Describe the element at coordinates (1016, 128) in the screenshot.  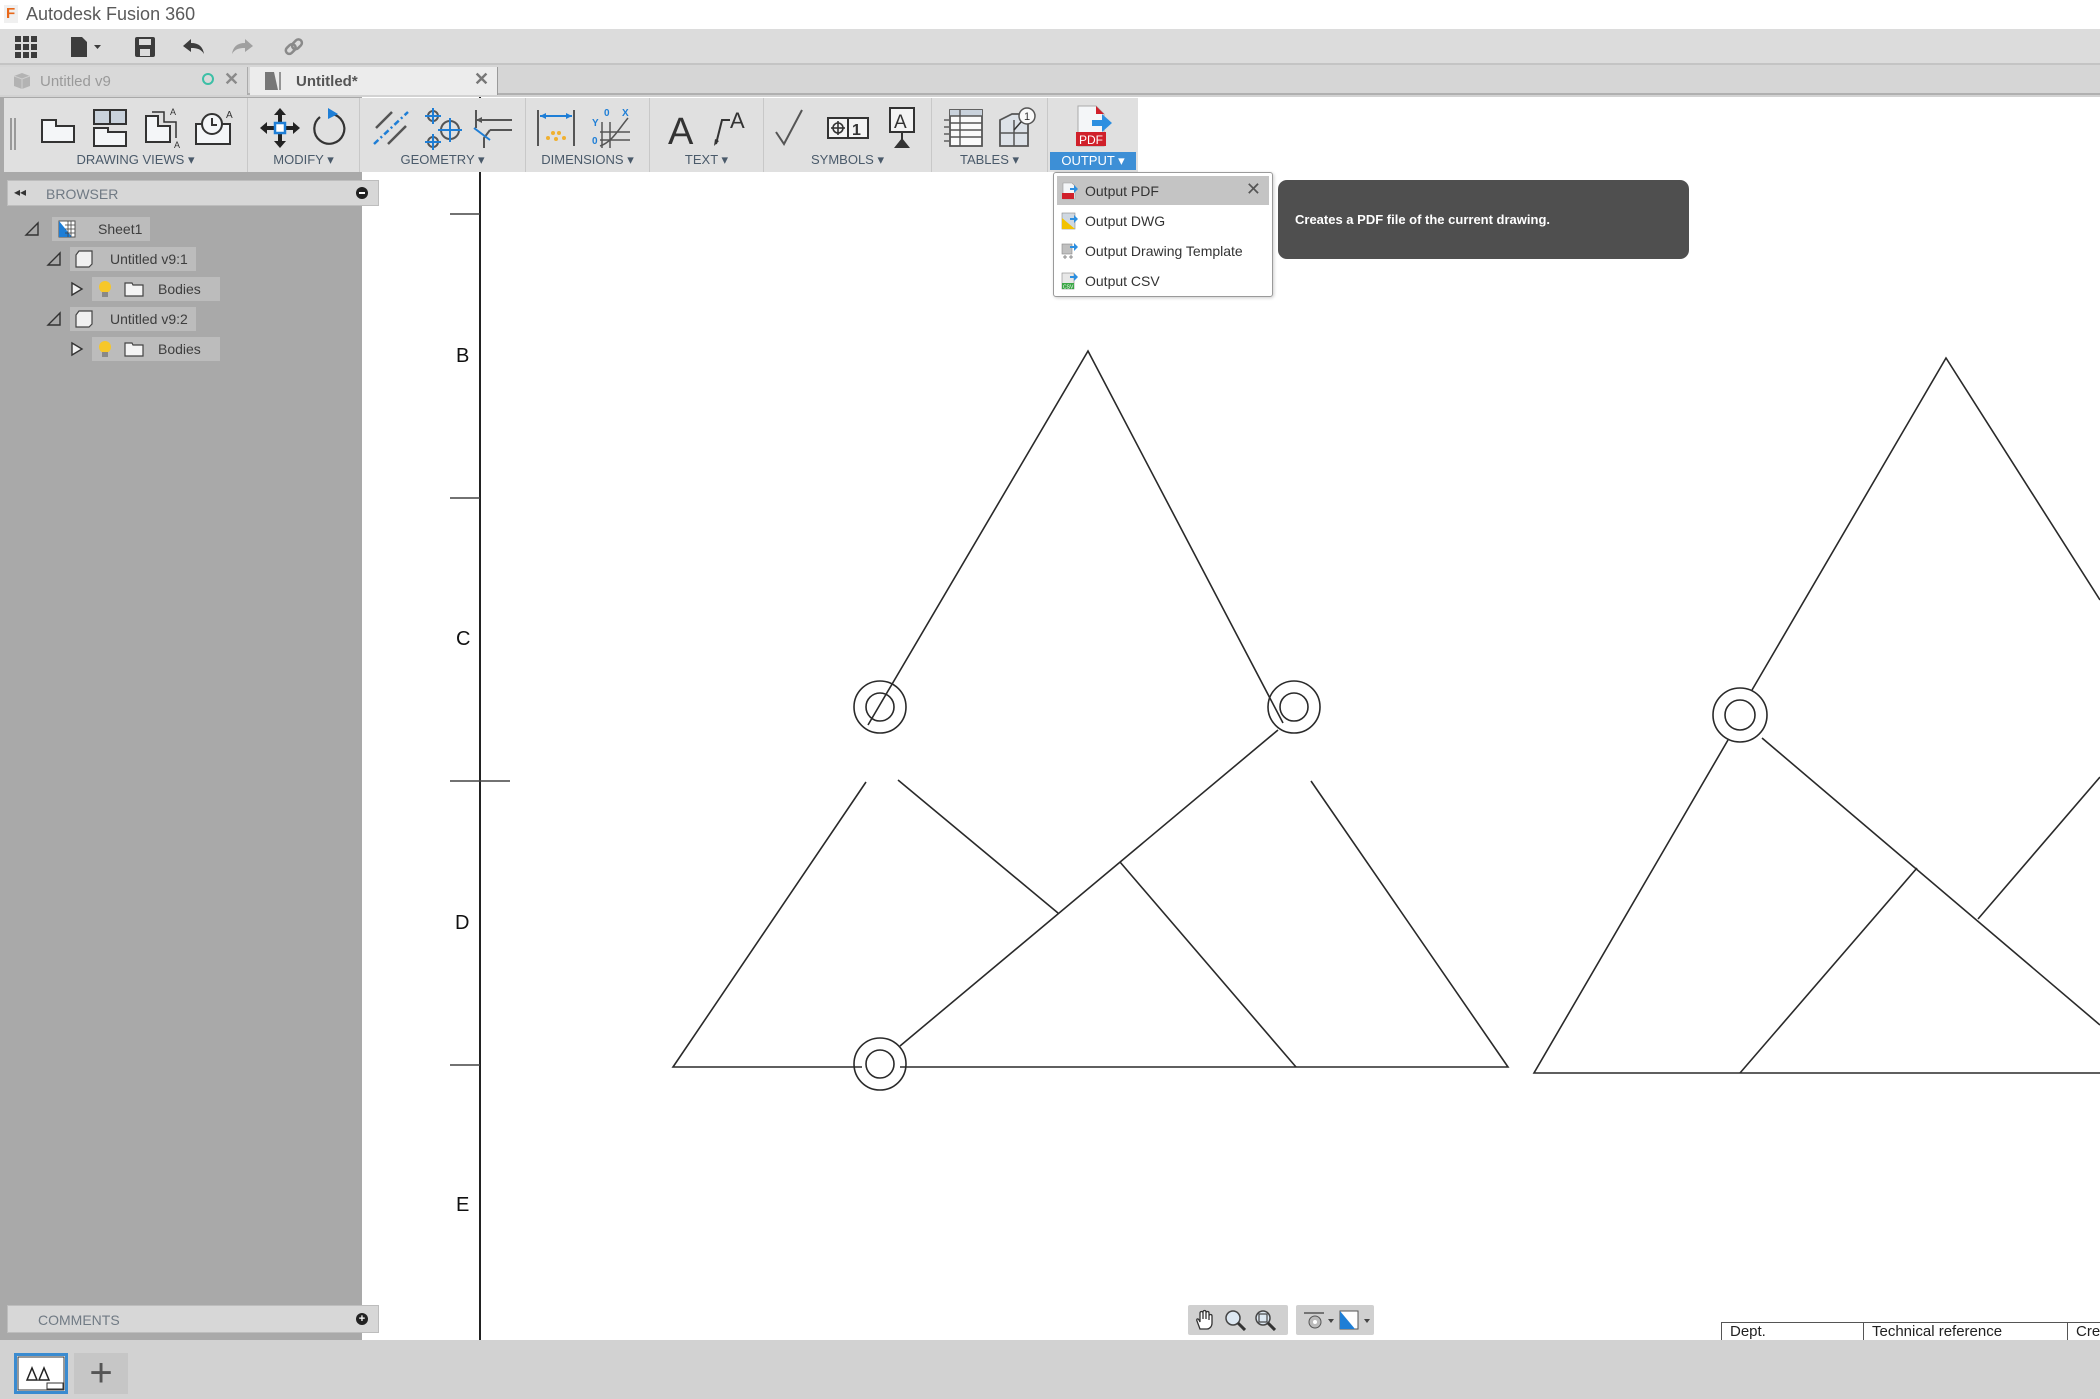
I see `balloon-icon: 1` at that location.